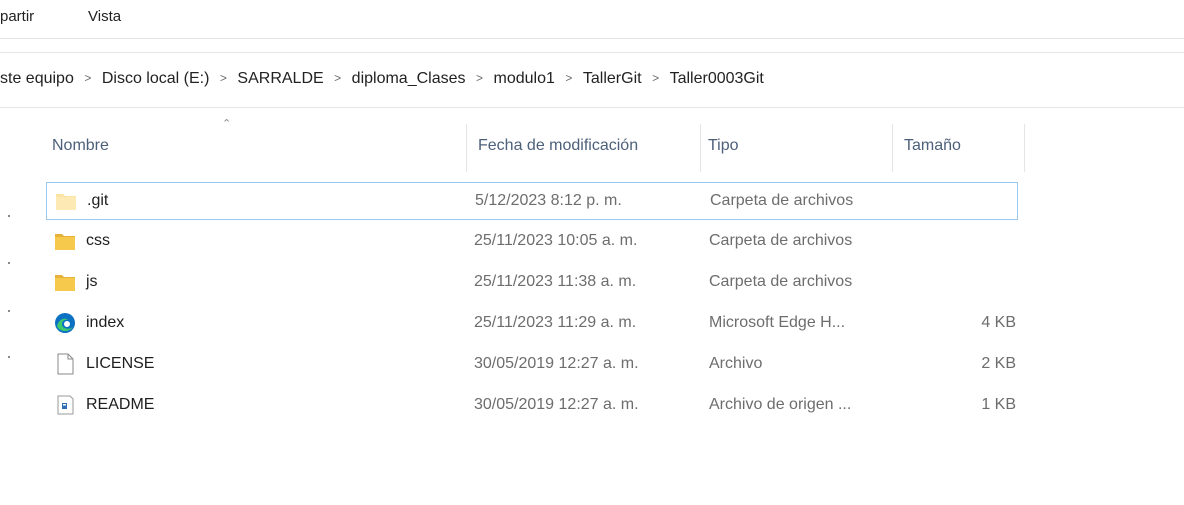  Describe the element at coordinates (998, 363) in the screenshot. I see `file-size: 2 KB` at that location.